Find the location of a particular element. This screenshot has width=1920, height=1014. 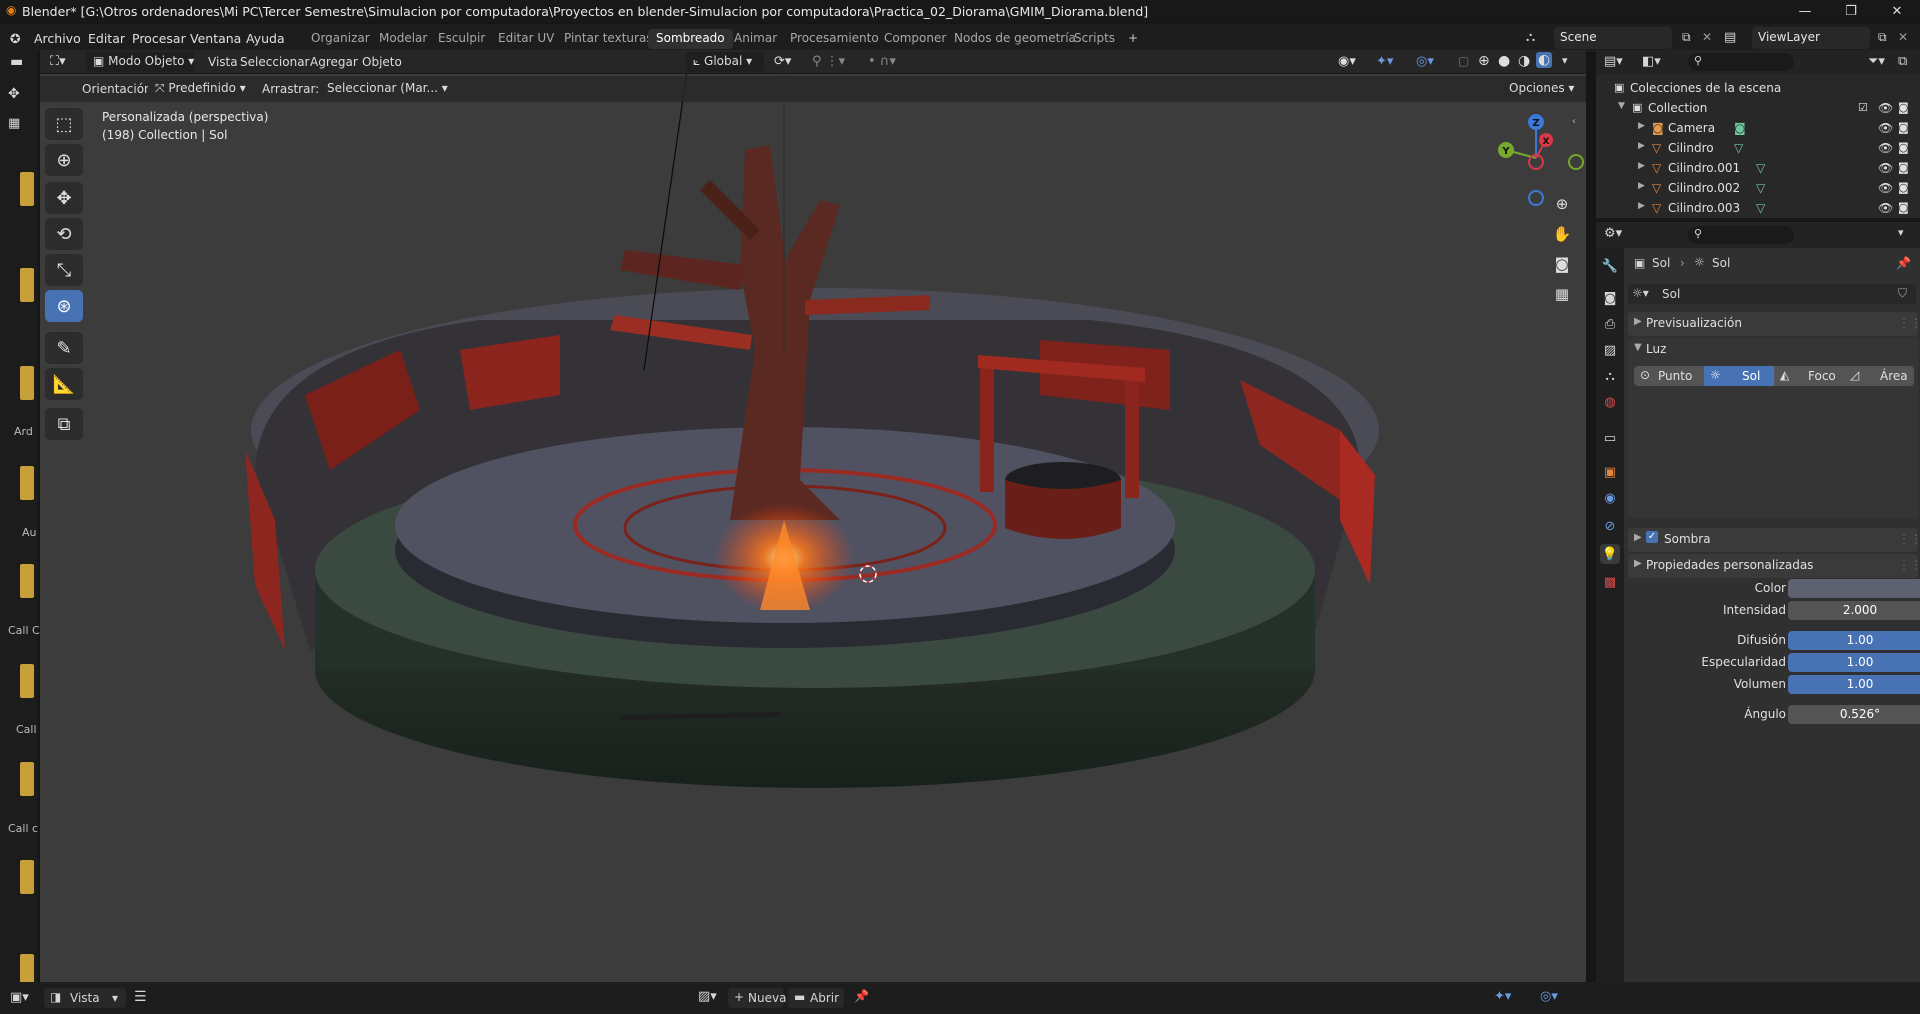

menu-objeto: Objeto is located at coordinates (382, 62).